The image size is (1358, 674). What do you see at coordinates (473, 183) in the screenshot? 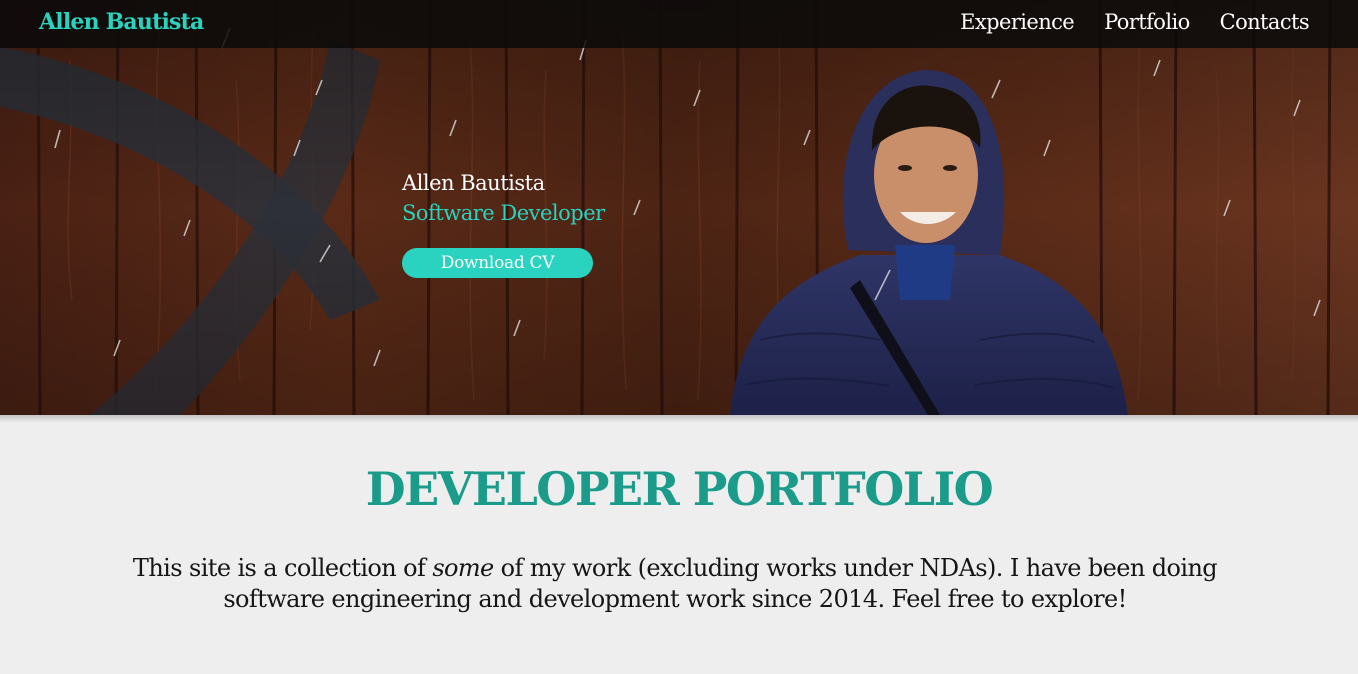
I see `hero-name: Allen Bautista` at bounding box center [473, 183].